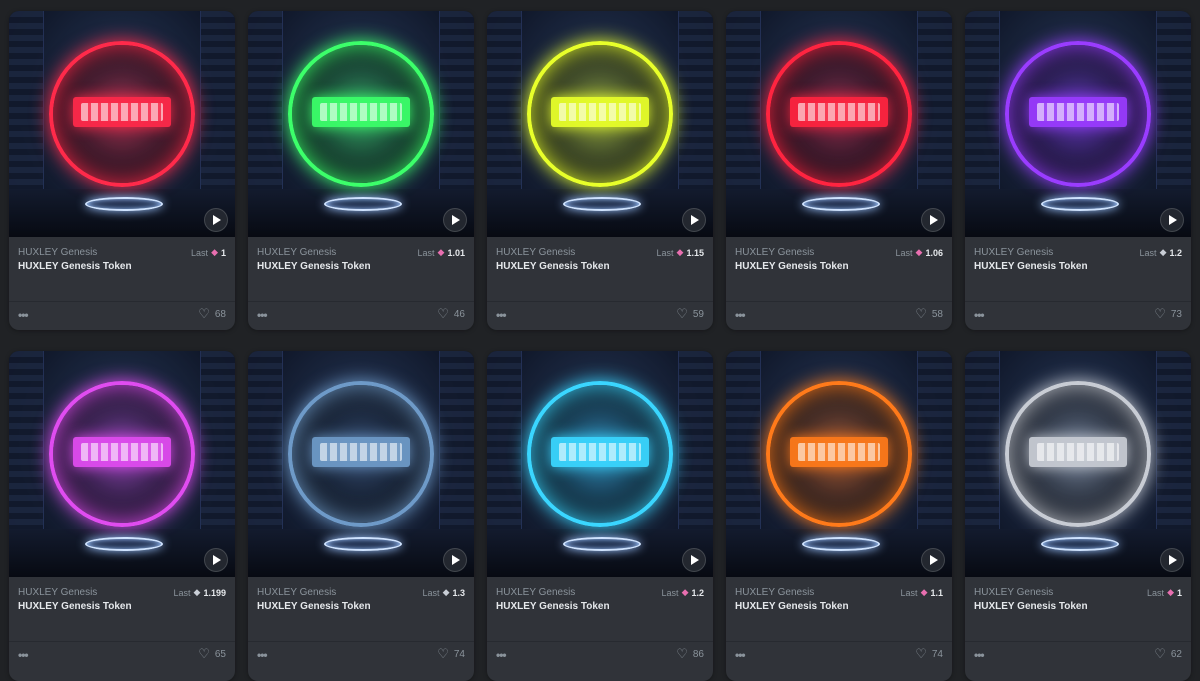 The height and width of the screenshot is (681, 1200). I want to click on like-count: 59, so click(698, 314).